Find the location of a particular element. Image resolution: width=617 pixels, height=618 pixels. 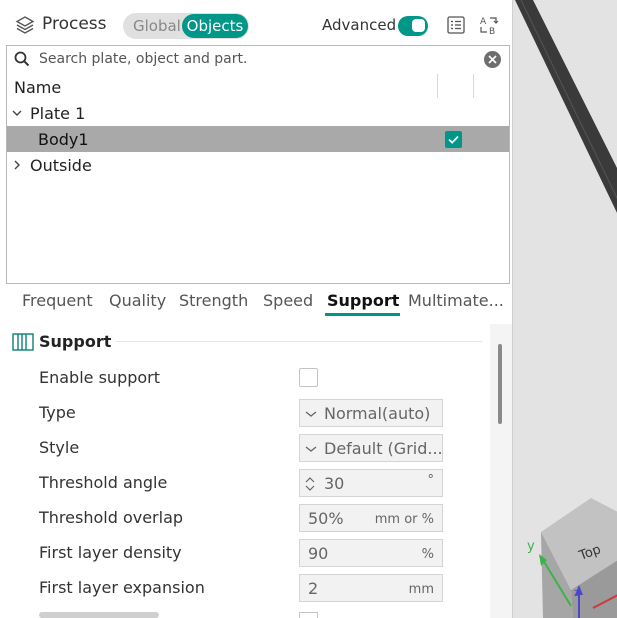

support-type-value: Normal(auto) is located at coordinates (377, 413).